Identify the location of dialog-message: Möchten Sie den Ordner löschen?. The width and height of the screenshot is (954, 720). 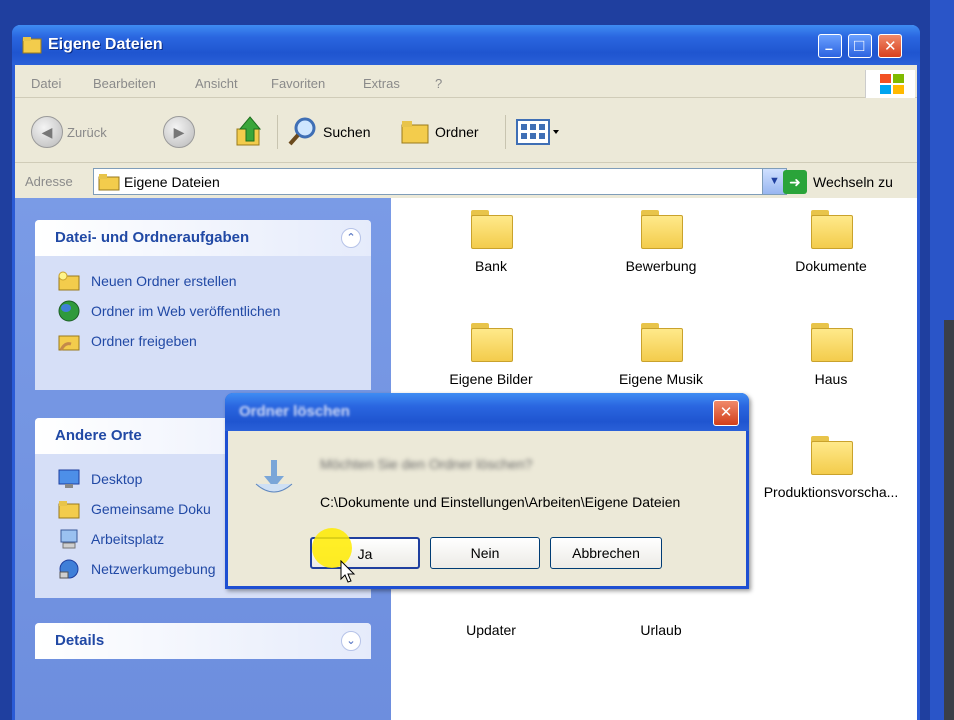
(426, 464).